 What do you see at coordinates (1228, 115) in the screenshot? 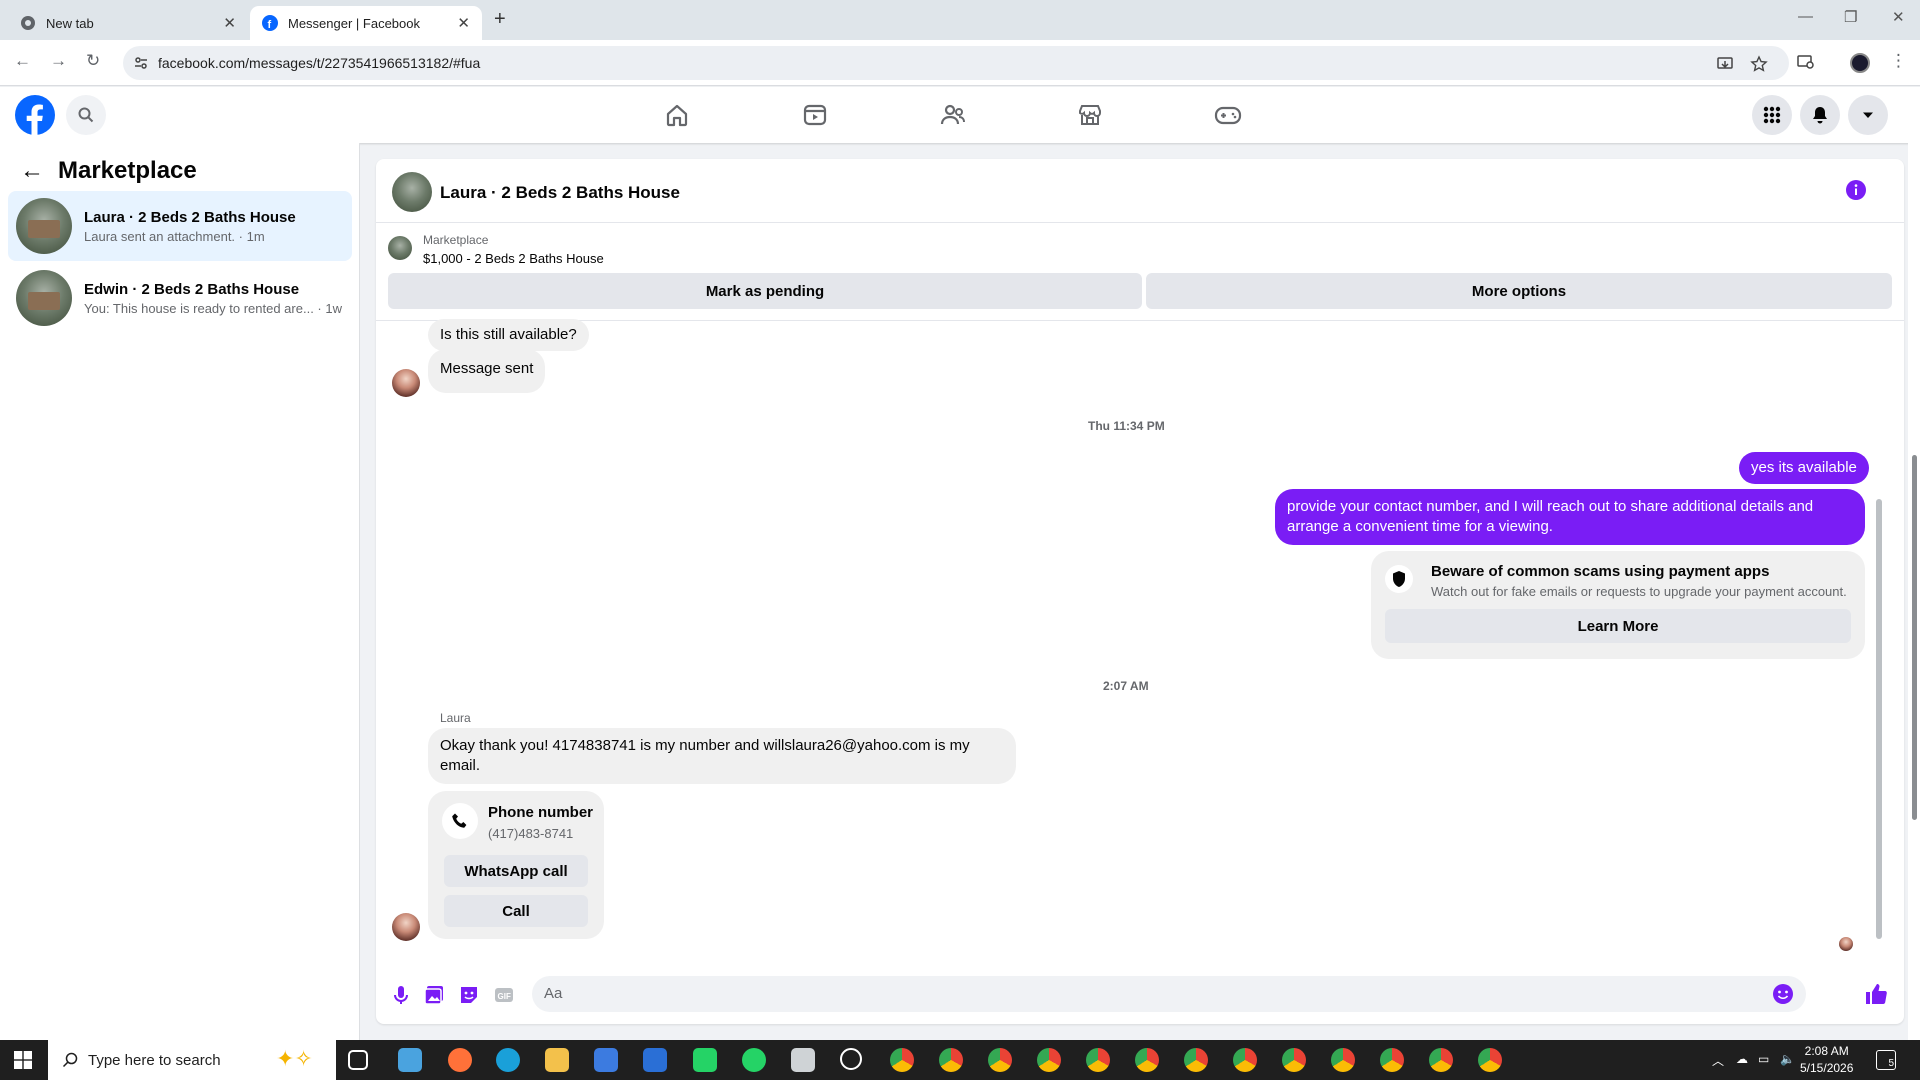
I see `gaming-icon` at bounding box center [1228, 115].